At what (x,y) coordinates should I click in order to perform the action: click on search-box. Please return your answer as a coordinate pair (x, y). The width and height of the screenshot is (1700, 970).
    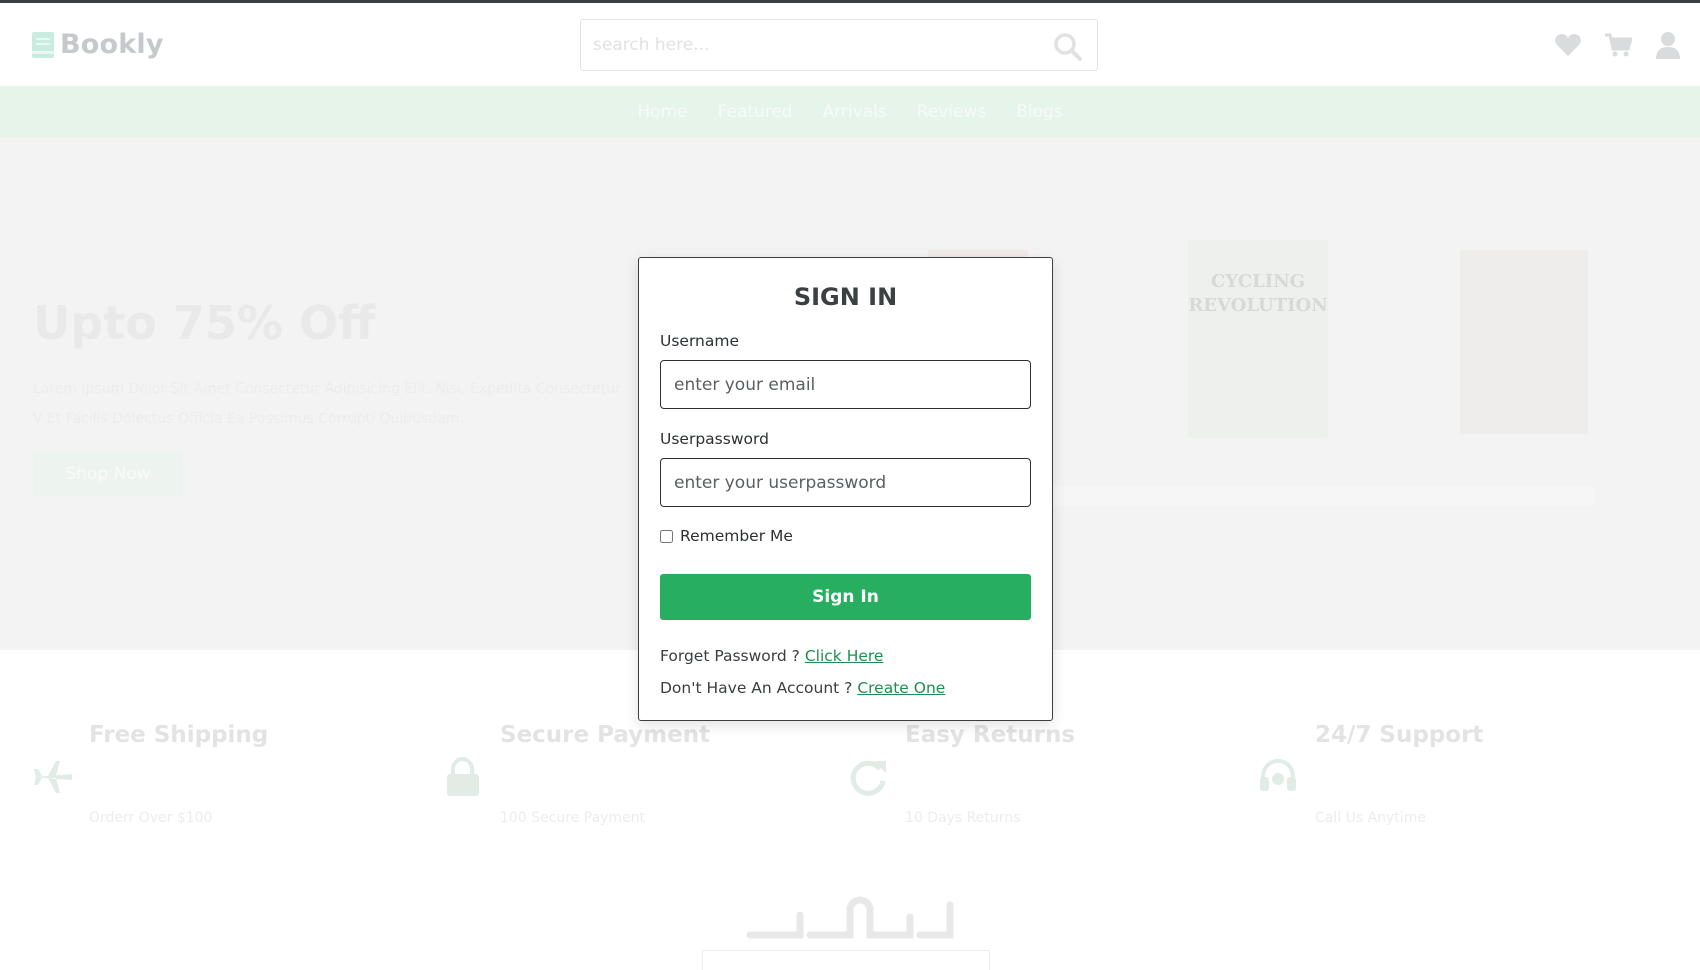
    Looking at the image, I should click on (839, 45).